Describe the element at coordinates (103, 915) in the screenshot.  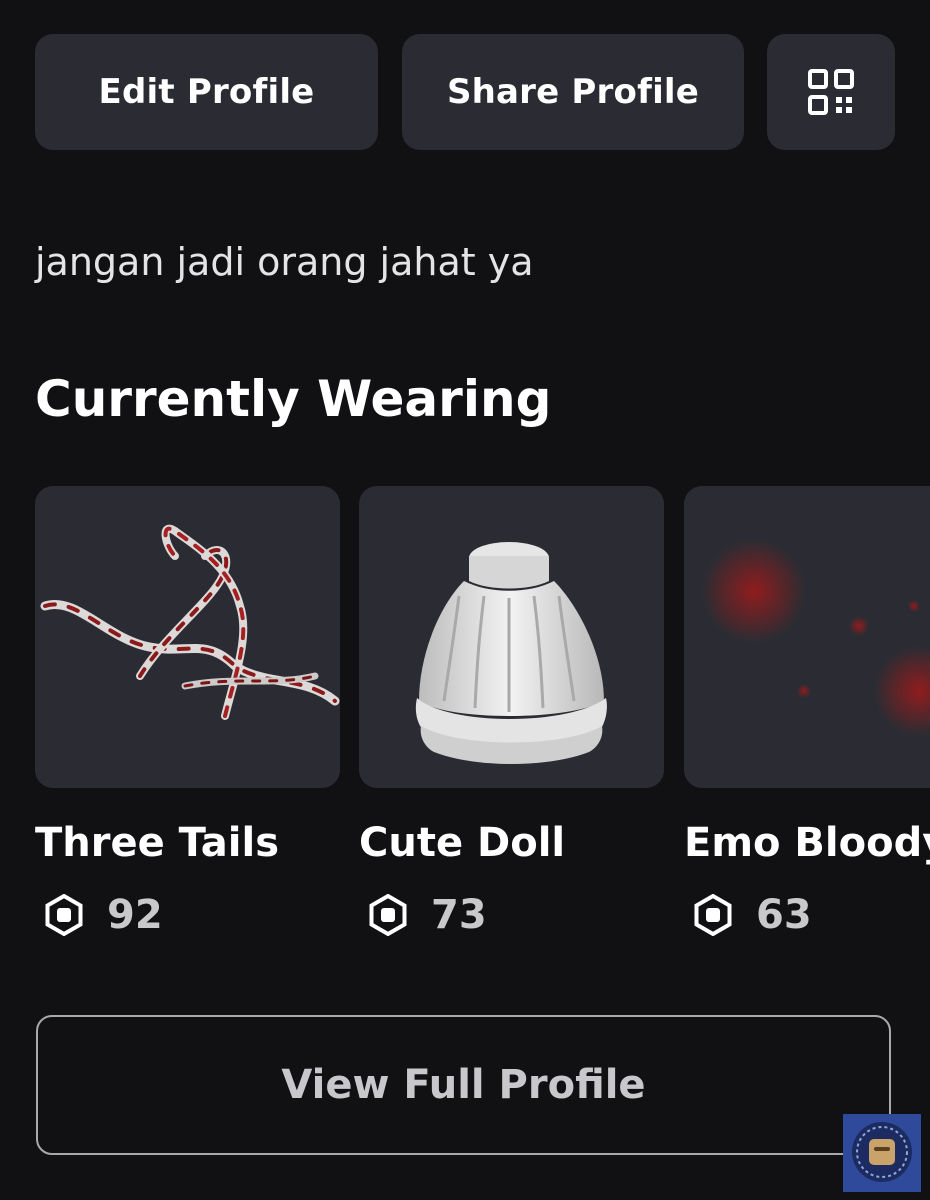
I see `item-price: 92` at that location.